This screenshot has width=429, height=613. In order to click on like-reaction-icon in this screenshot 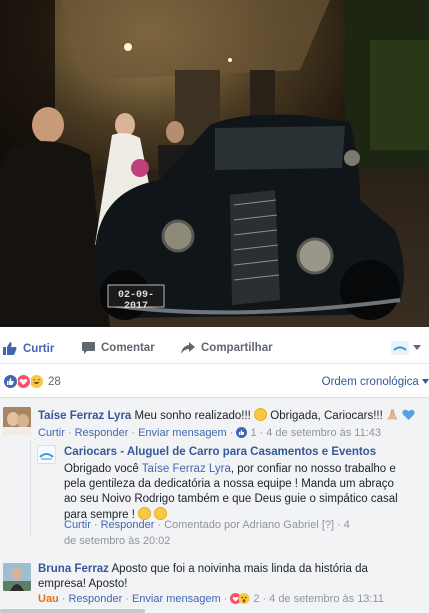, I will do `click(10, 381)`.